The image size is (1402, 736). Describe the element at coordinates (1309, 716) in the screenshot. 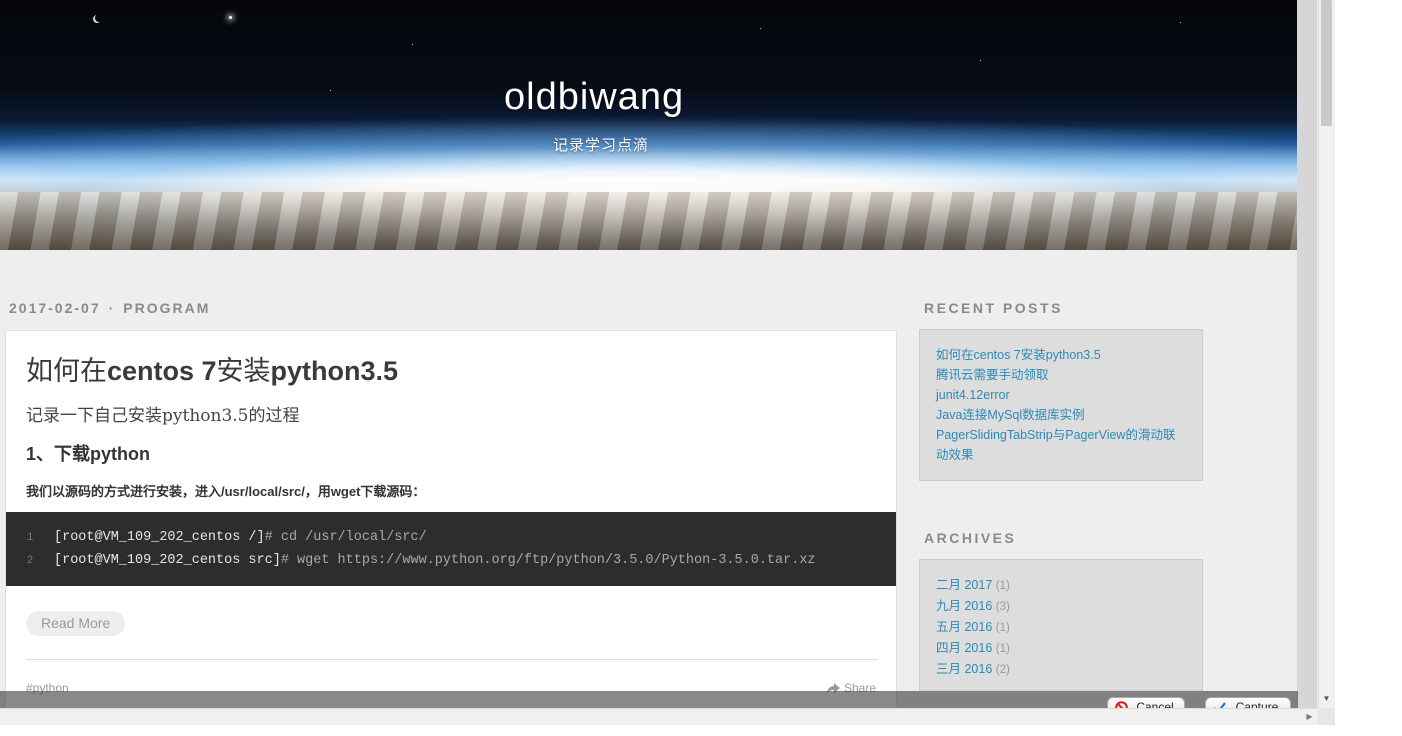

I see `scroll-right-arrow-icon: ▶` at that location.